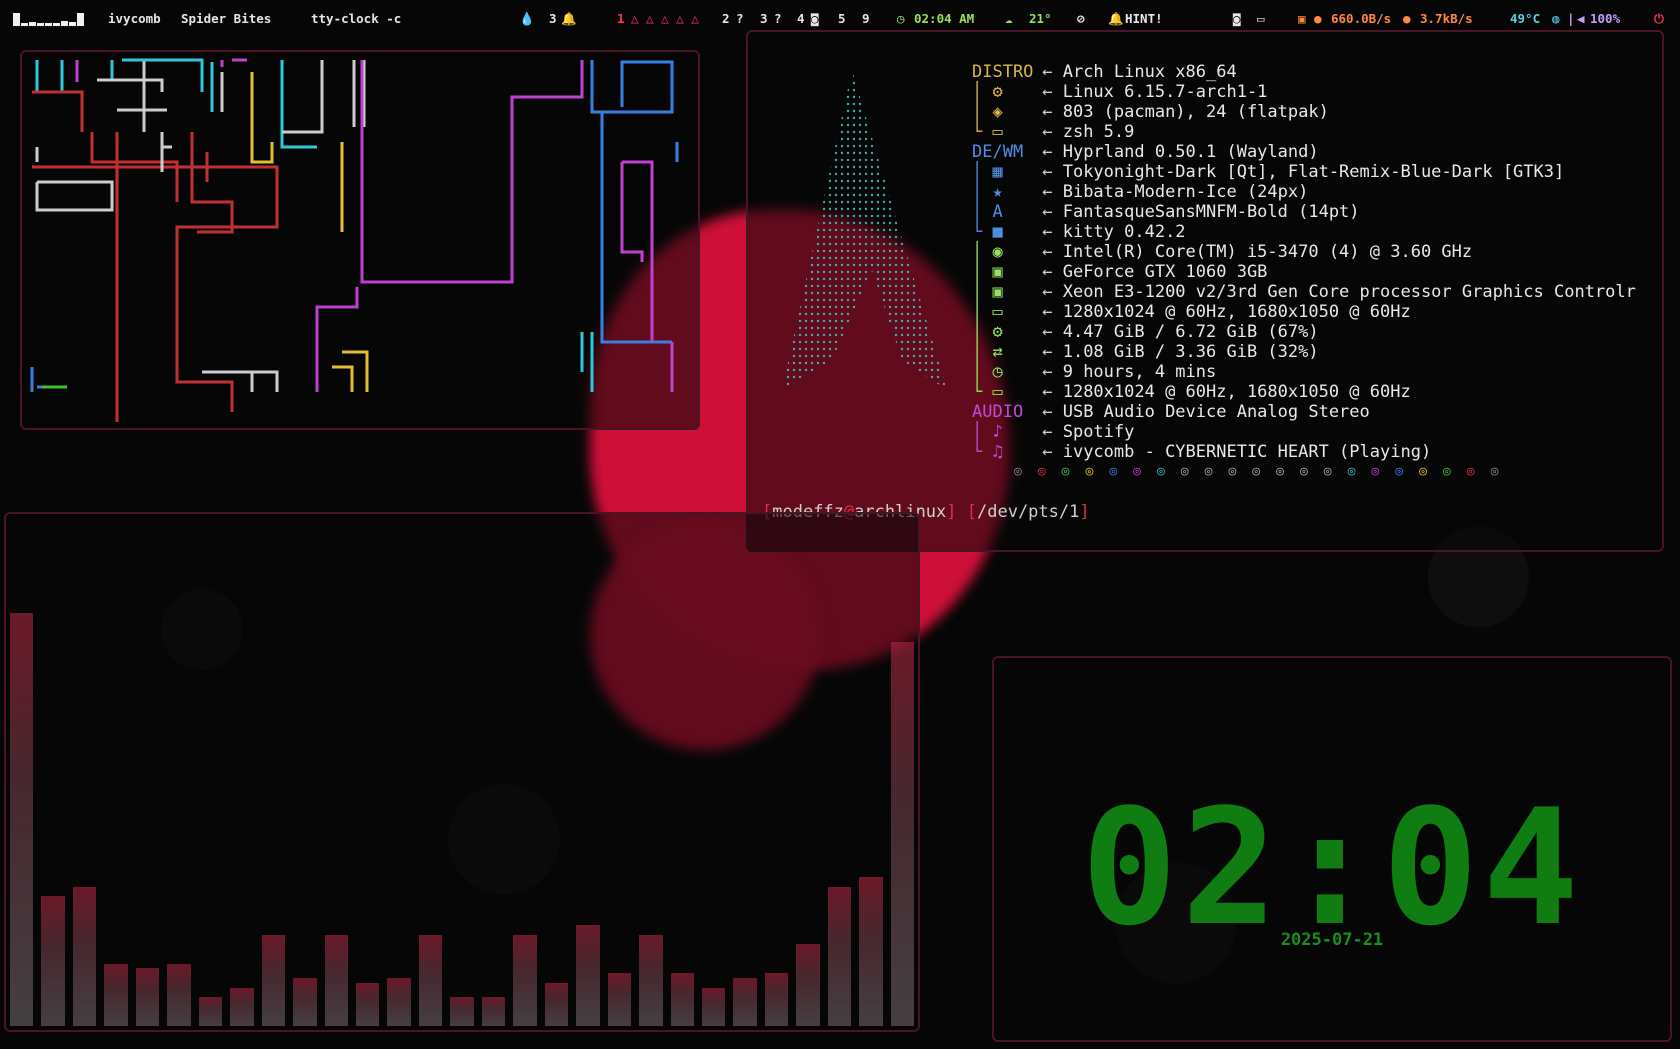 This screenshot has height=1049, width=1680. What do you see at coordinates (901, 18) in the screenshot?
I see `clock-icon: ◷` at bounding box center [901, 18].